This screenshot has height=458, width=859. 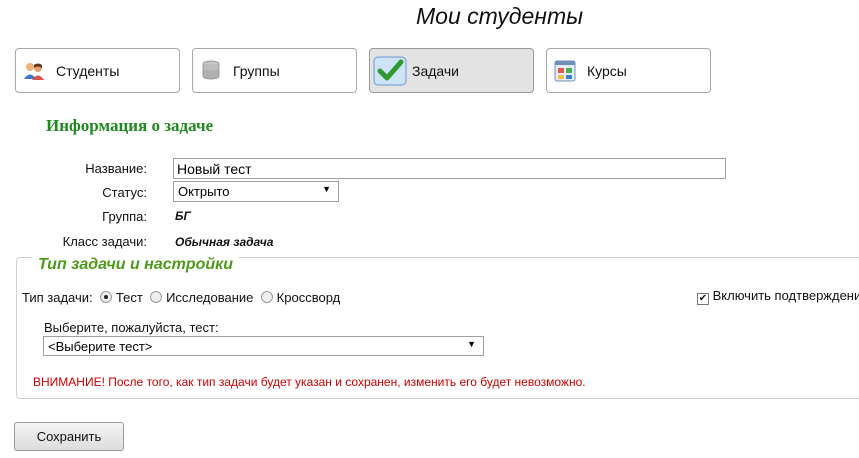 I want to click on class-label: Класс задачи:, so click(x=104, y=241).